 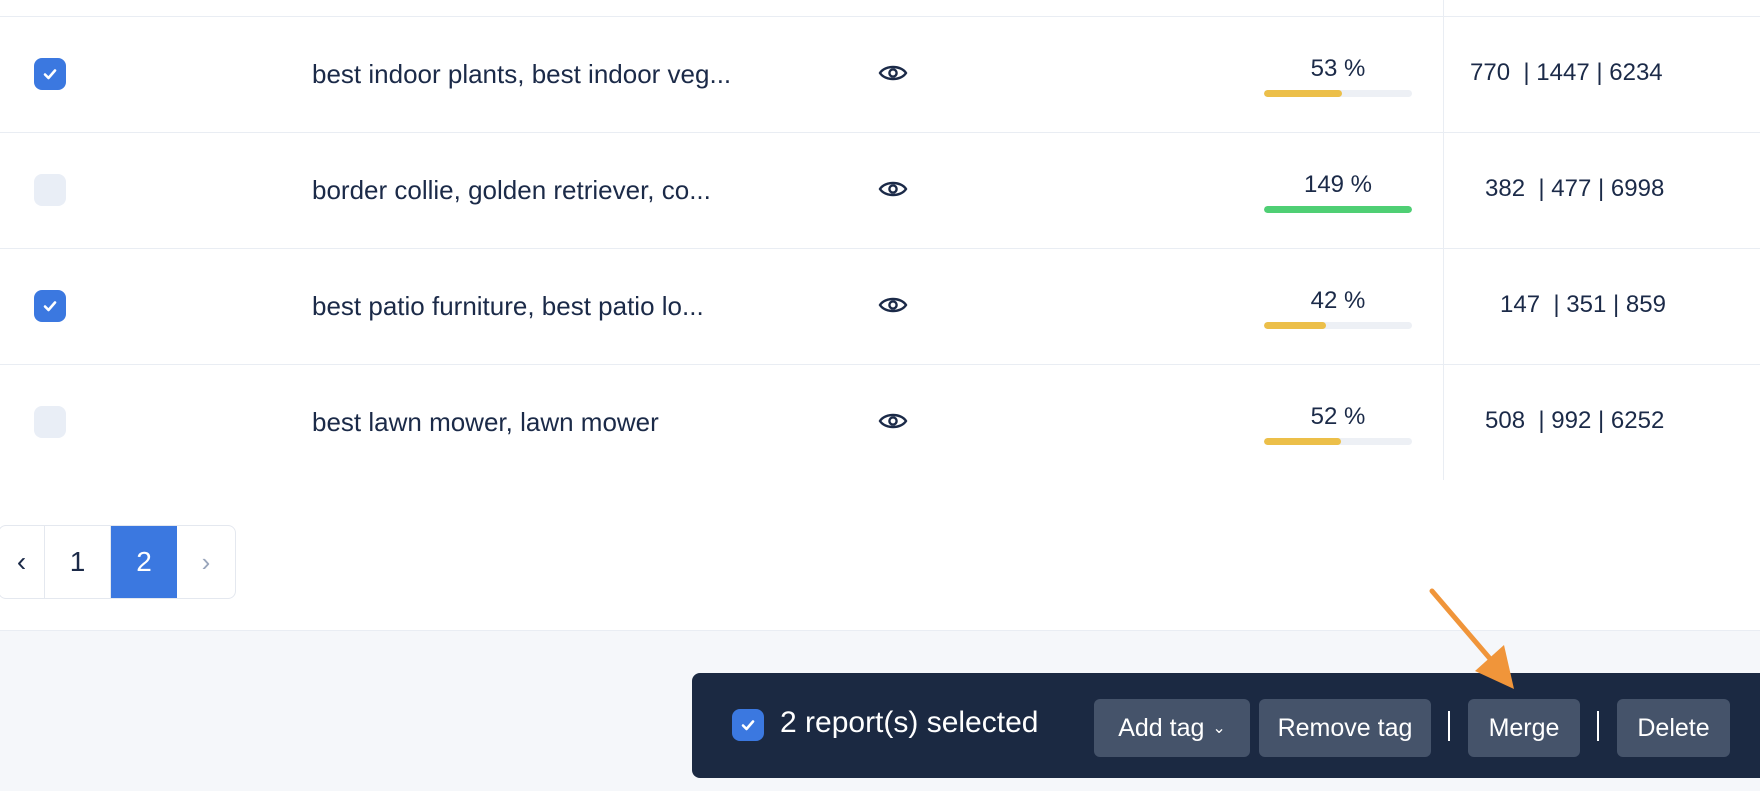 What do you see at coordinates (1673, 728) in the screenshot?
I see `delete-button: Delete` at bounding box center [1673, 728].